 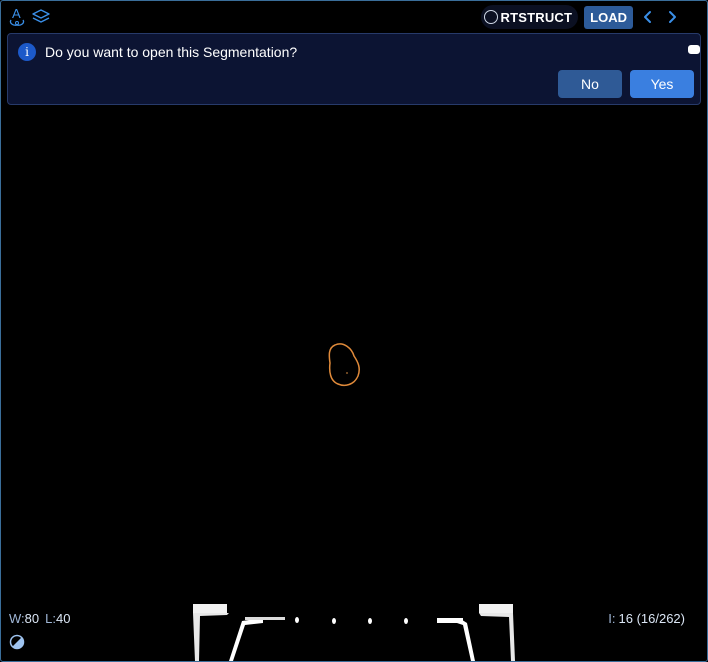 I want to click on level-key: L:, so click(x=50, y=618).